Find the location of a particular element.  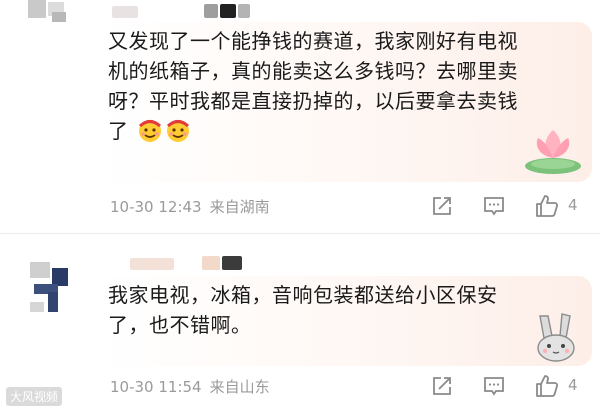

comment-meta: 10-30 12:43 来自湖南 is located at coordinates (194, 206).